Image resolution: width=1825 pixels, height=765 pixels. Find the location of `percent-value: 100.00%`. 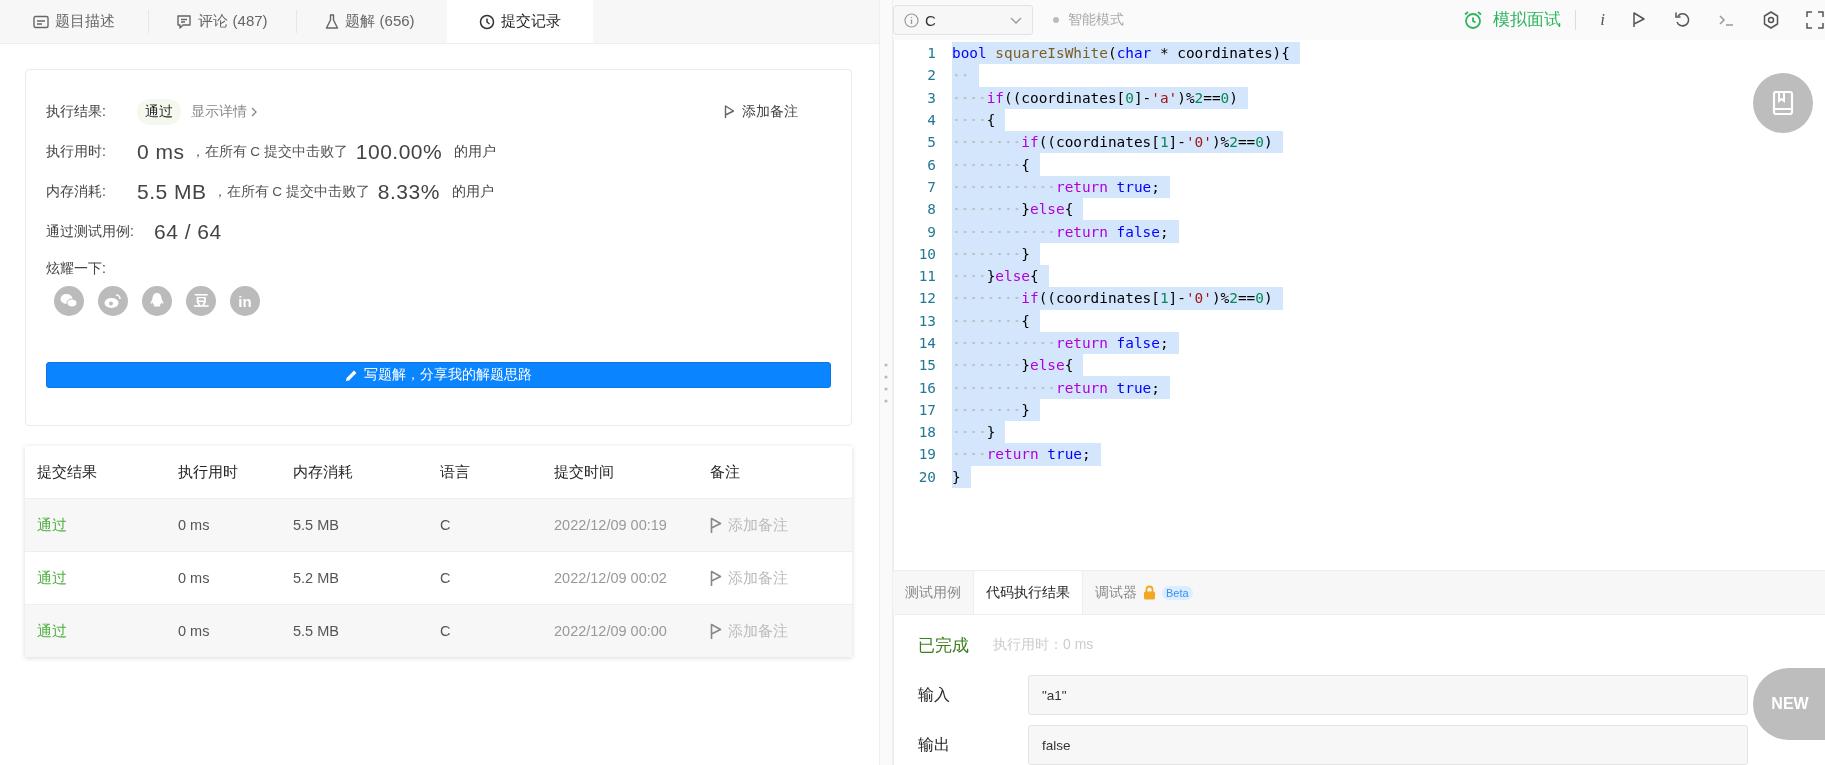

percent-value: 100.00% is located at coordinates (399, 152).